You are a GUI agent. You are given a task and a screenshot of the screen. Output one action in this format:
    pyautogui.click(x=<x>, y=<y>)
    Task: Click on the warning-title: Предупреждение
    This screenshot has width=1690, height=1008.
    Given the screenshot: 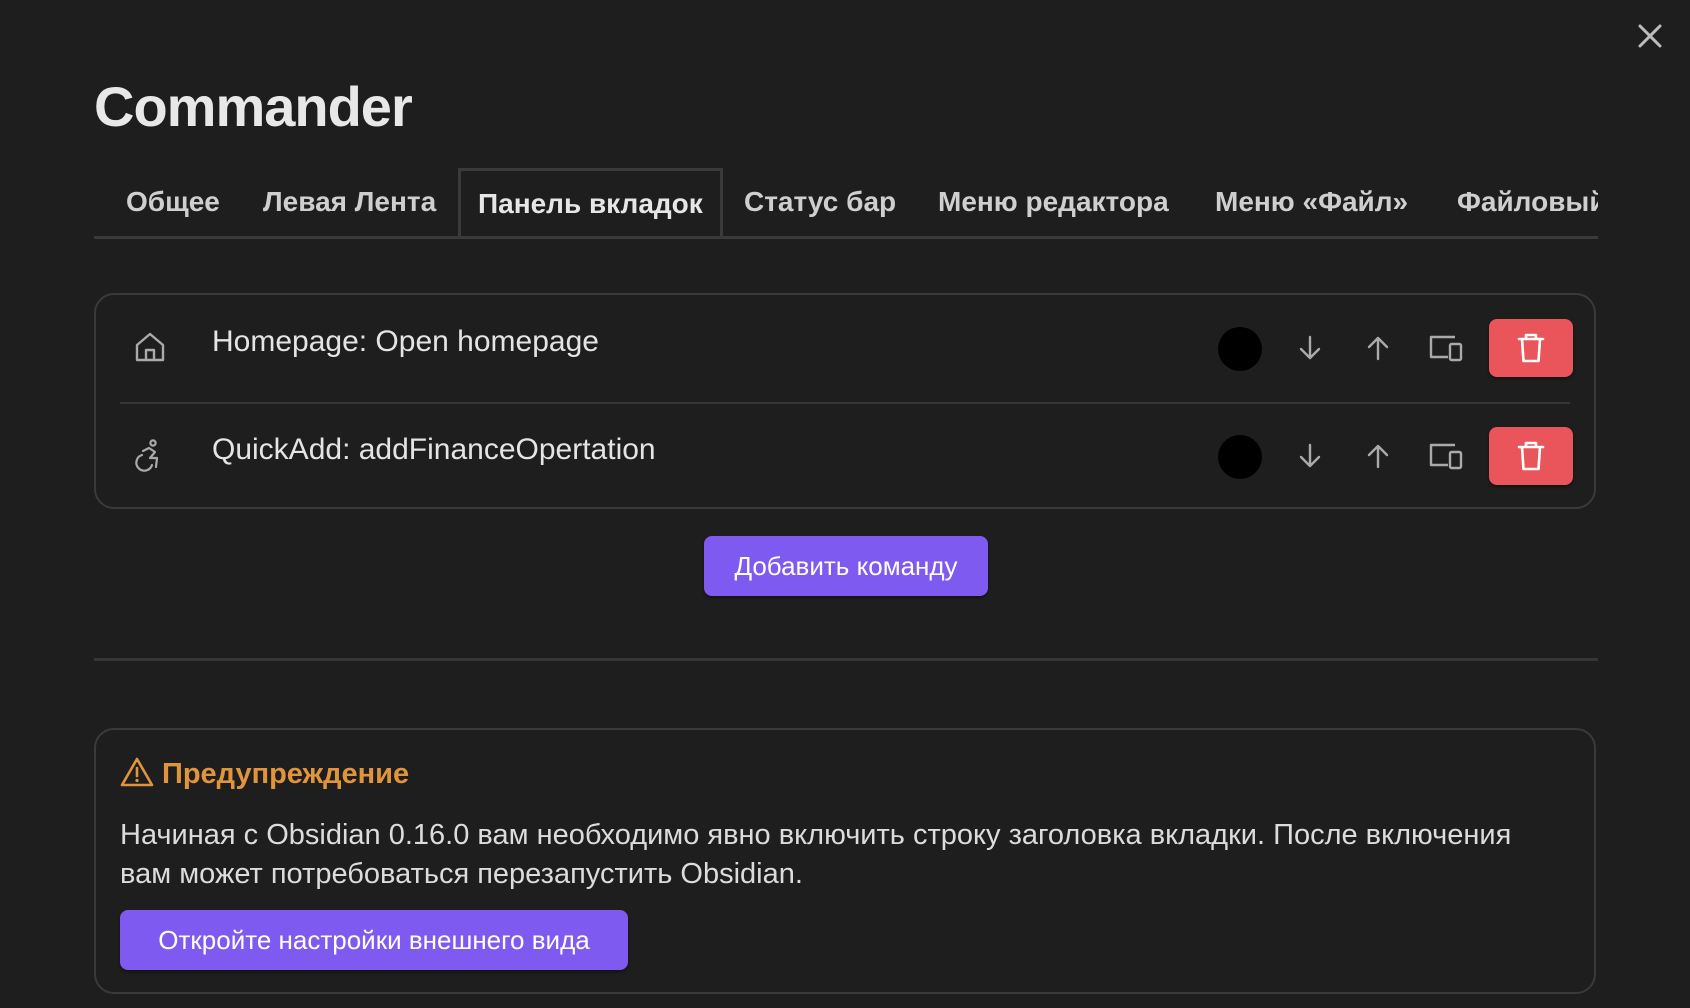 What is the action you would take?
    pyautogui.click(x=286, y=774)
    